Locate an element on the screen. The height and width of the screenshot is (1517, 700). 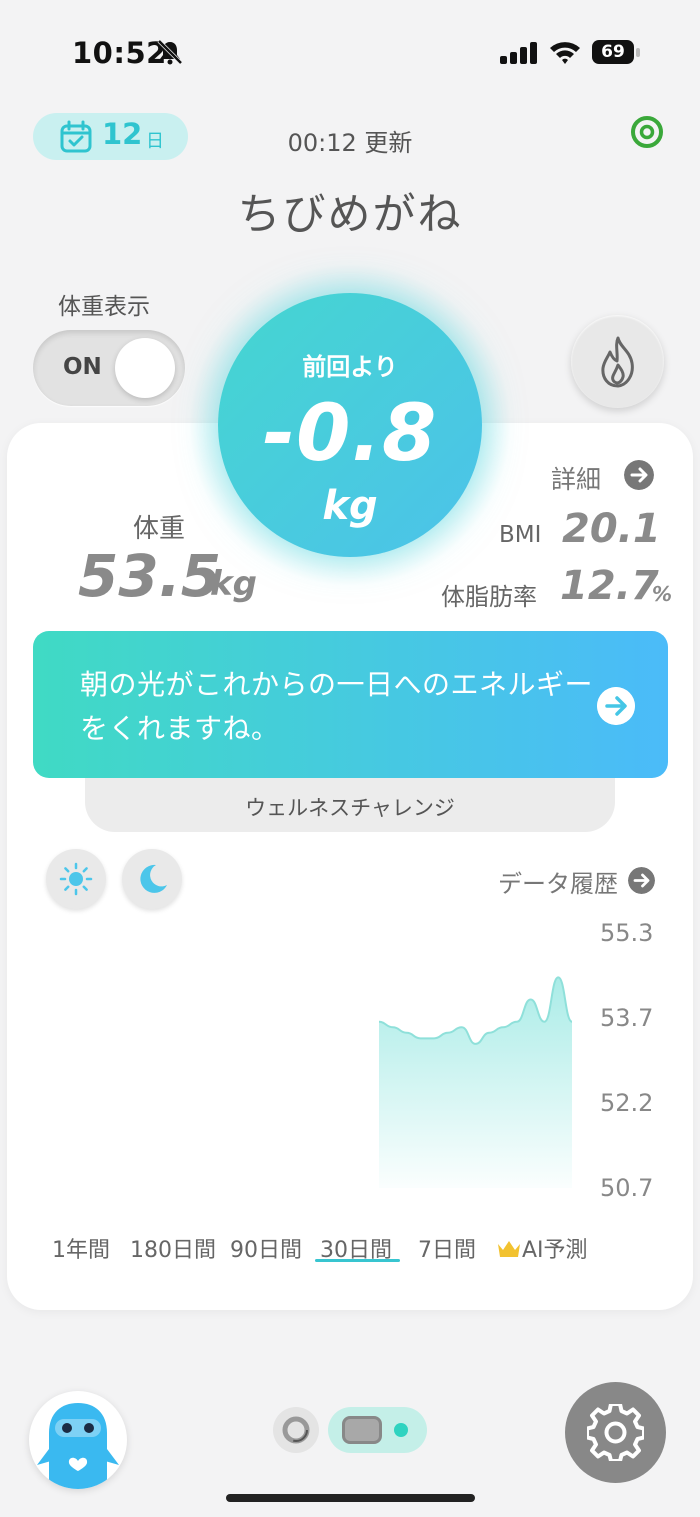
y-tick-label: 50.7 is located at coordinates (627, 1188).